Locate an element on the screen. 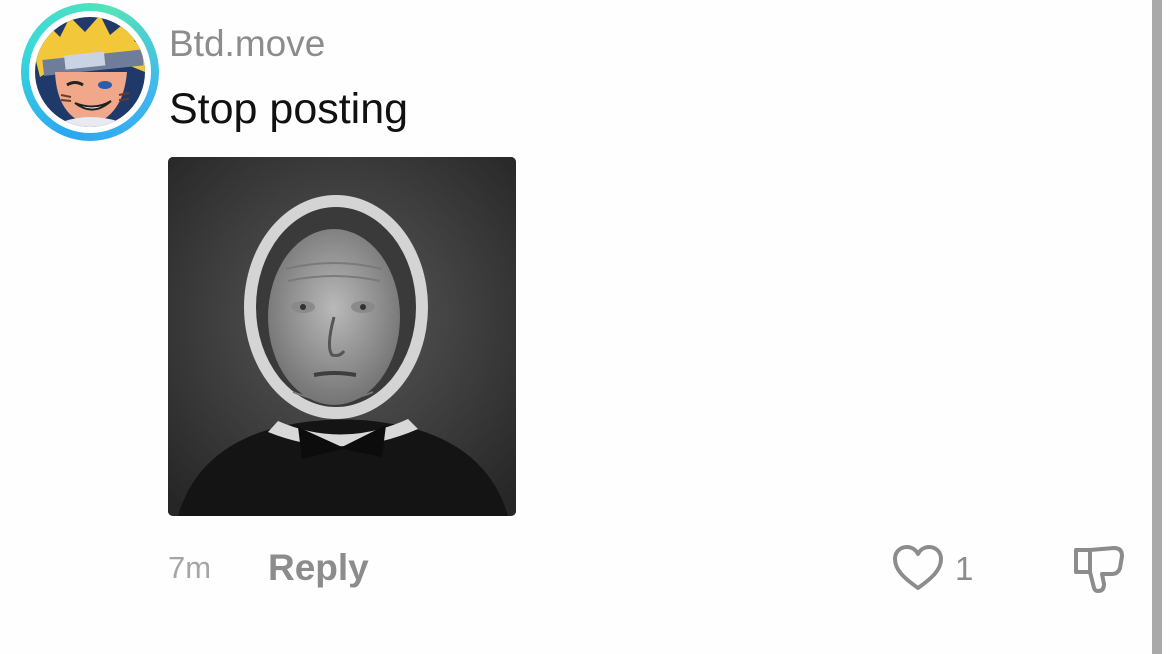 The width and height of the screenshot is (1170, 654). like-count: 1 is located at coordinates (964, 568).